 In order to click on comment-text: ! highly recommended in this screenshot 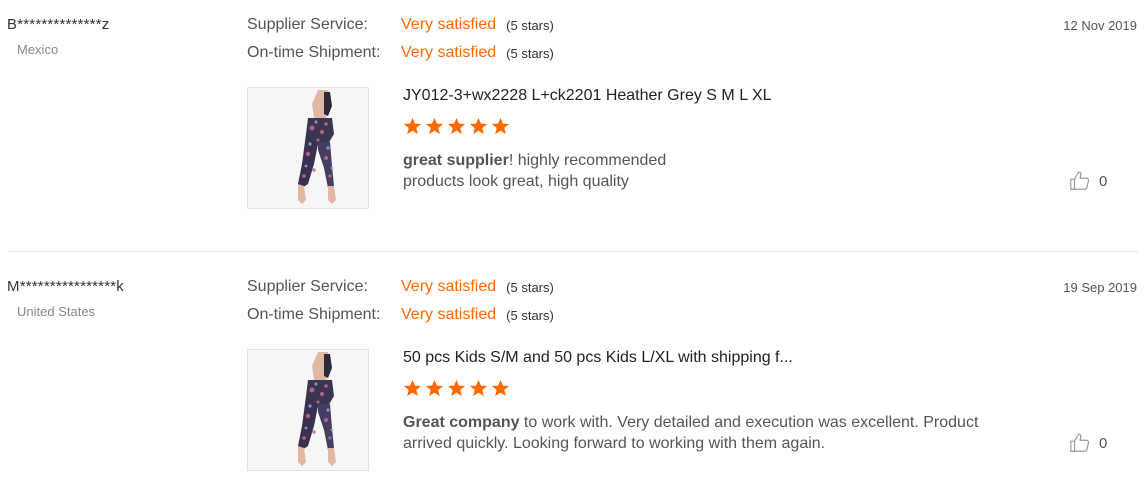, I will do `click(587, 160)`.